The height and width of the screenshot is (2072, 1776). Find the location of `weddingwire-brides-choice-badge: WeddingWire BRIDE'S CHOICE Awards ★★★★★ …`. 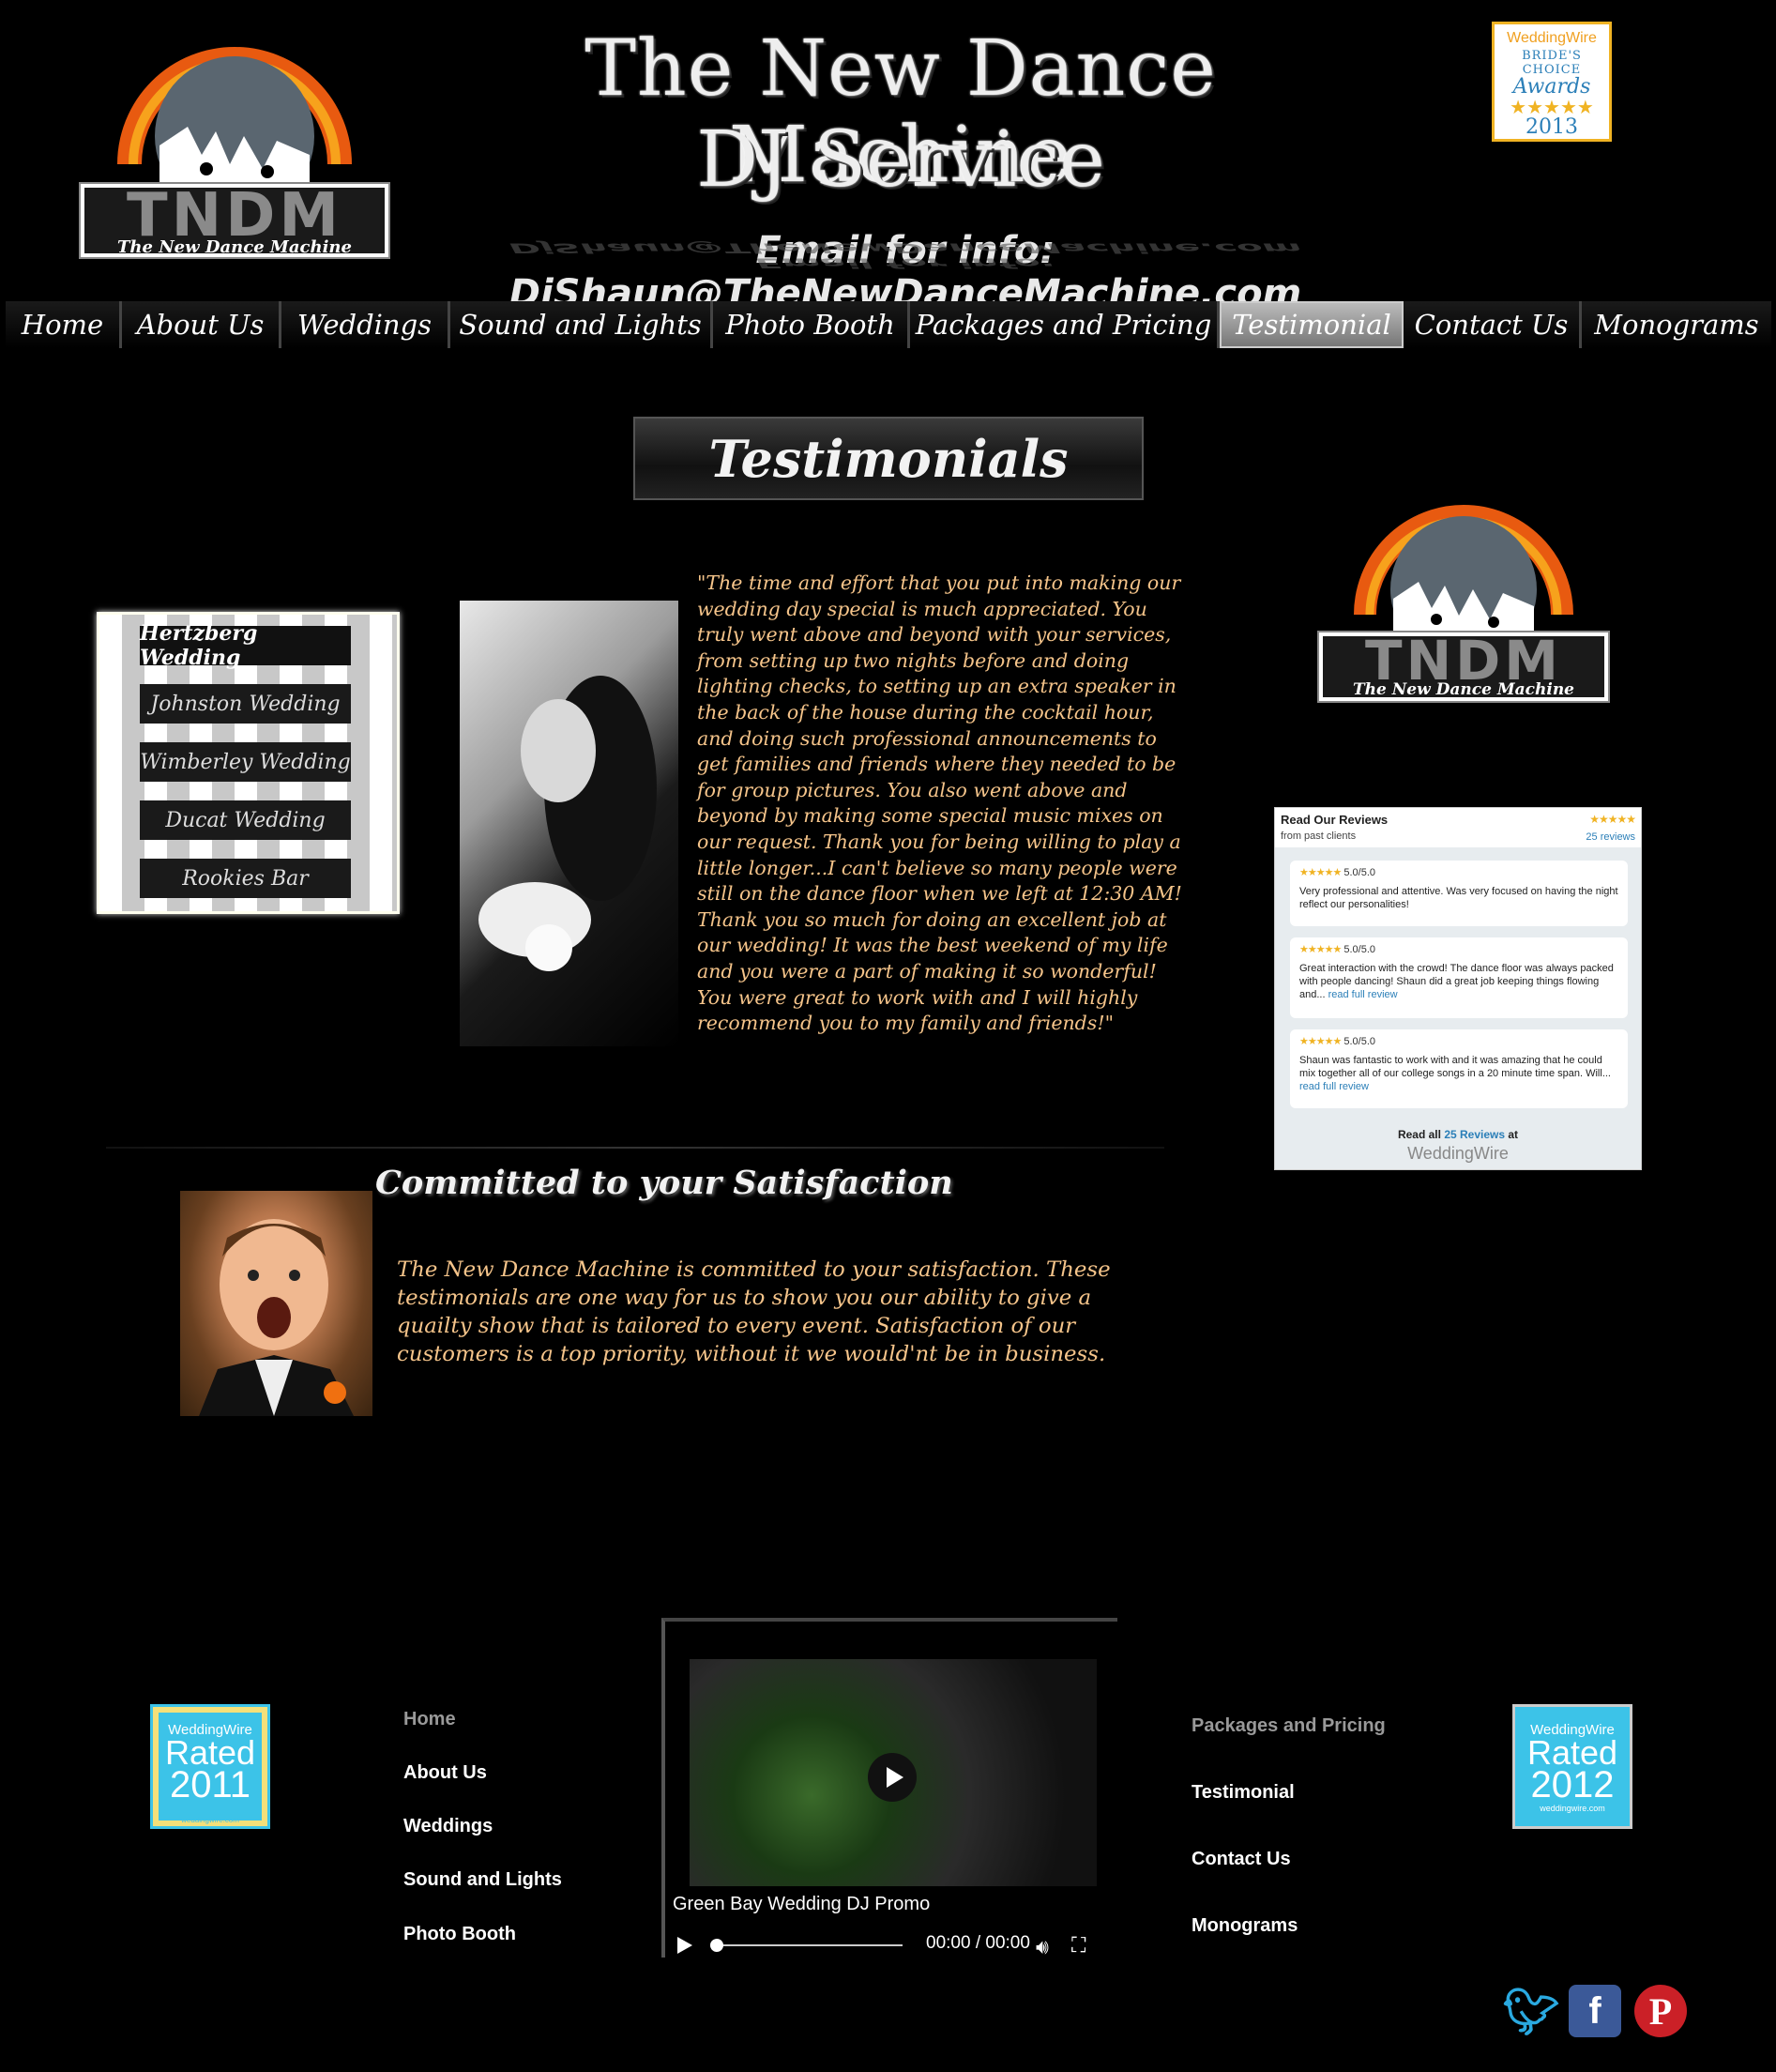

weddingwire-brides-choice-badge: WeddingWire BRIDE'S CHOICE Awards ★★★★★ … is located at coordinates (1552, 82).